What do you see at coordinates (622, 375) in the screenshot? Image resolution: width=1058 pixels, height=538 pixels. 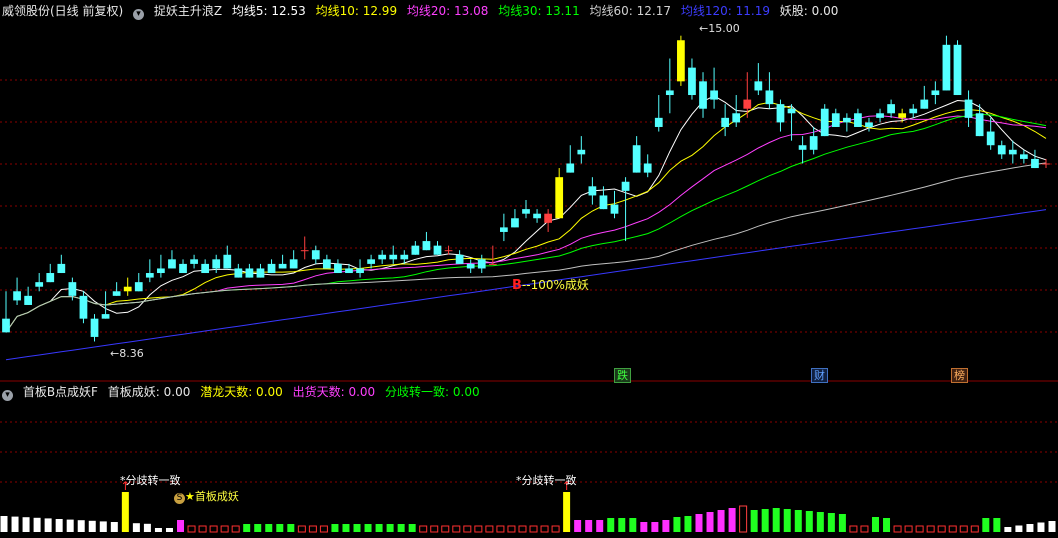 I see `tag-die: 跌` at bounding box center [622, 375].